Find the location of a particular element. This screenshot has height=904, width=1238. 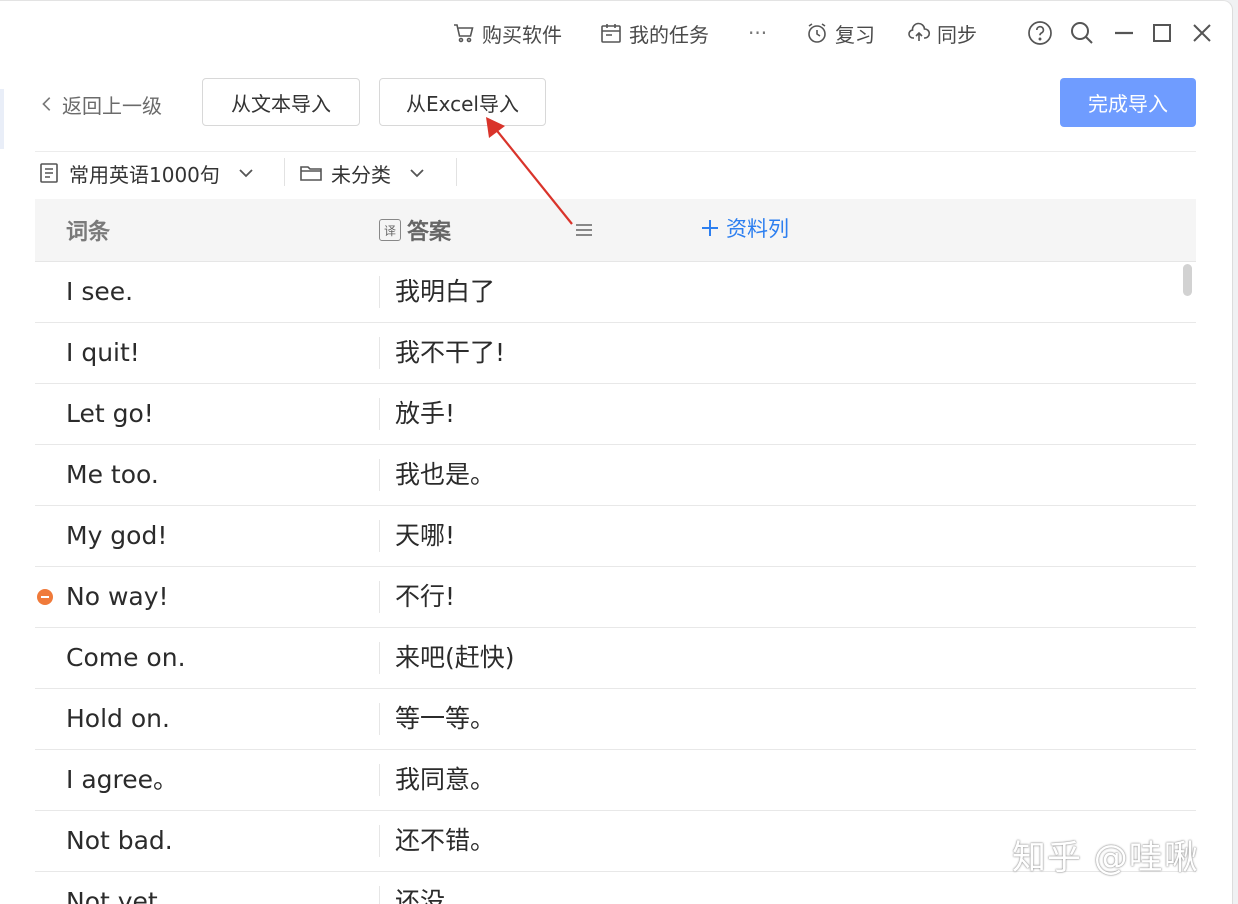

column-header-term: 词条 is located at coordinates (88, 230).